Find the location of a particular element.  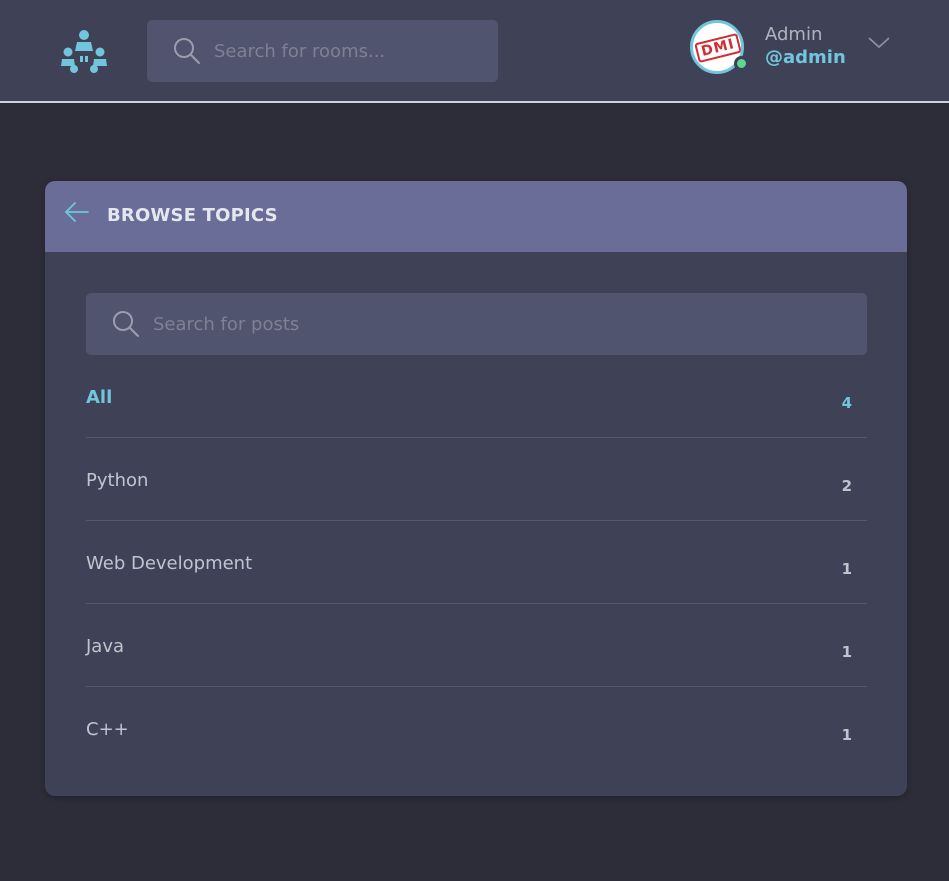

room-search-box is located at coordinates (322, 51).